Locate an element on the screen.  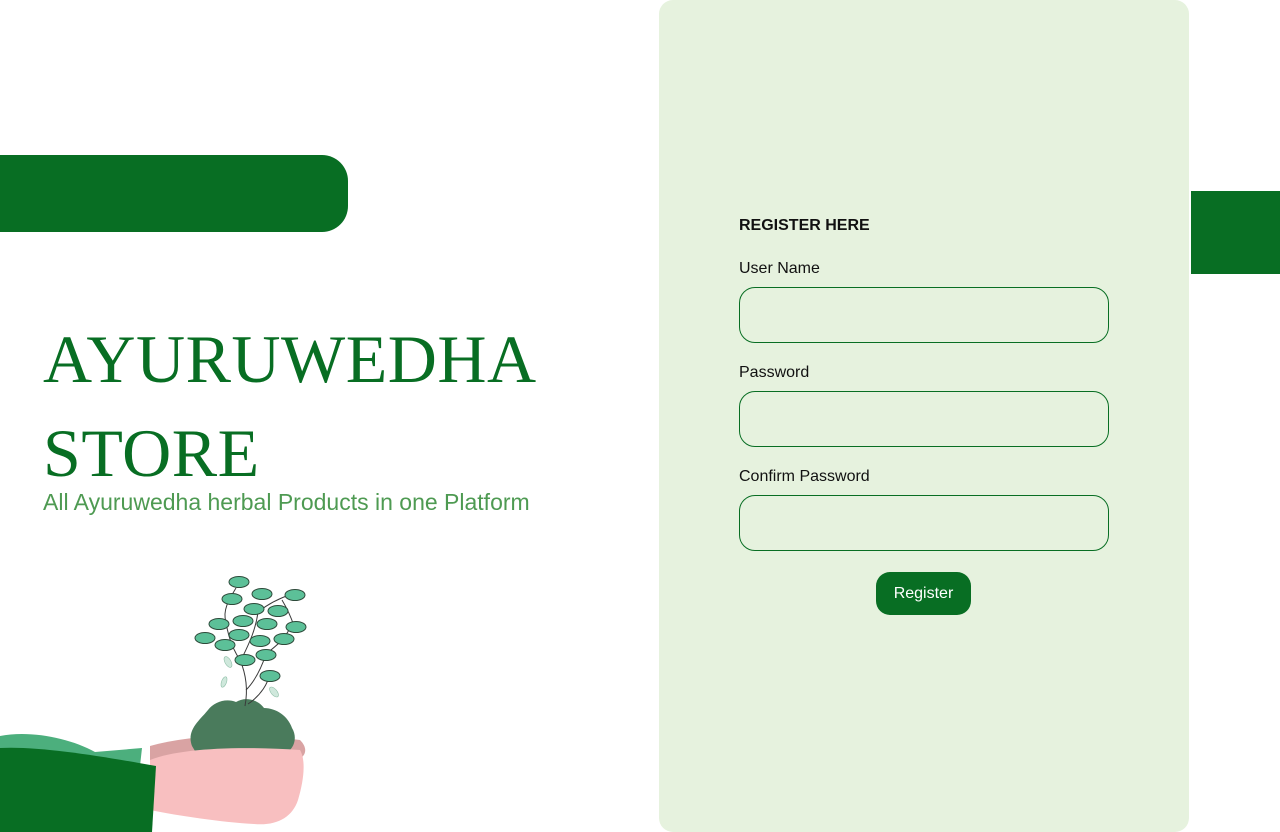
confirm-password-label: Confirm Password is located at coordinates (804, 476).